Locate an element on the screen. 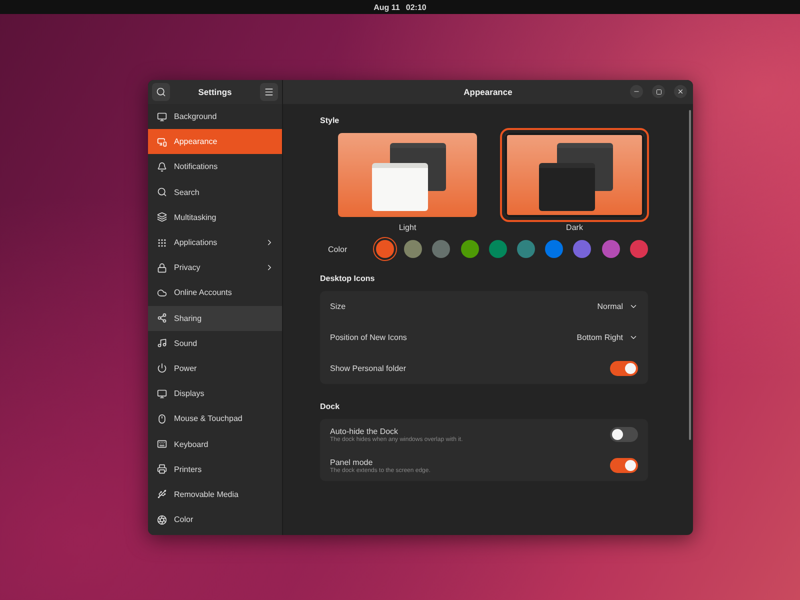 Image resolution: width=800 pixels, height=600 pixels. setting-label: Show Personal folder is located at coordinates (368, 368).